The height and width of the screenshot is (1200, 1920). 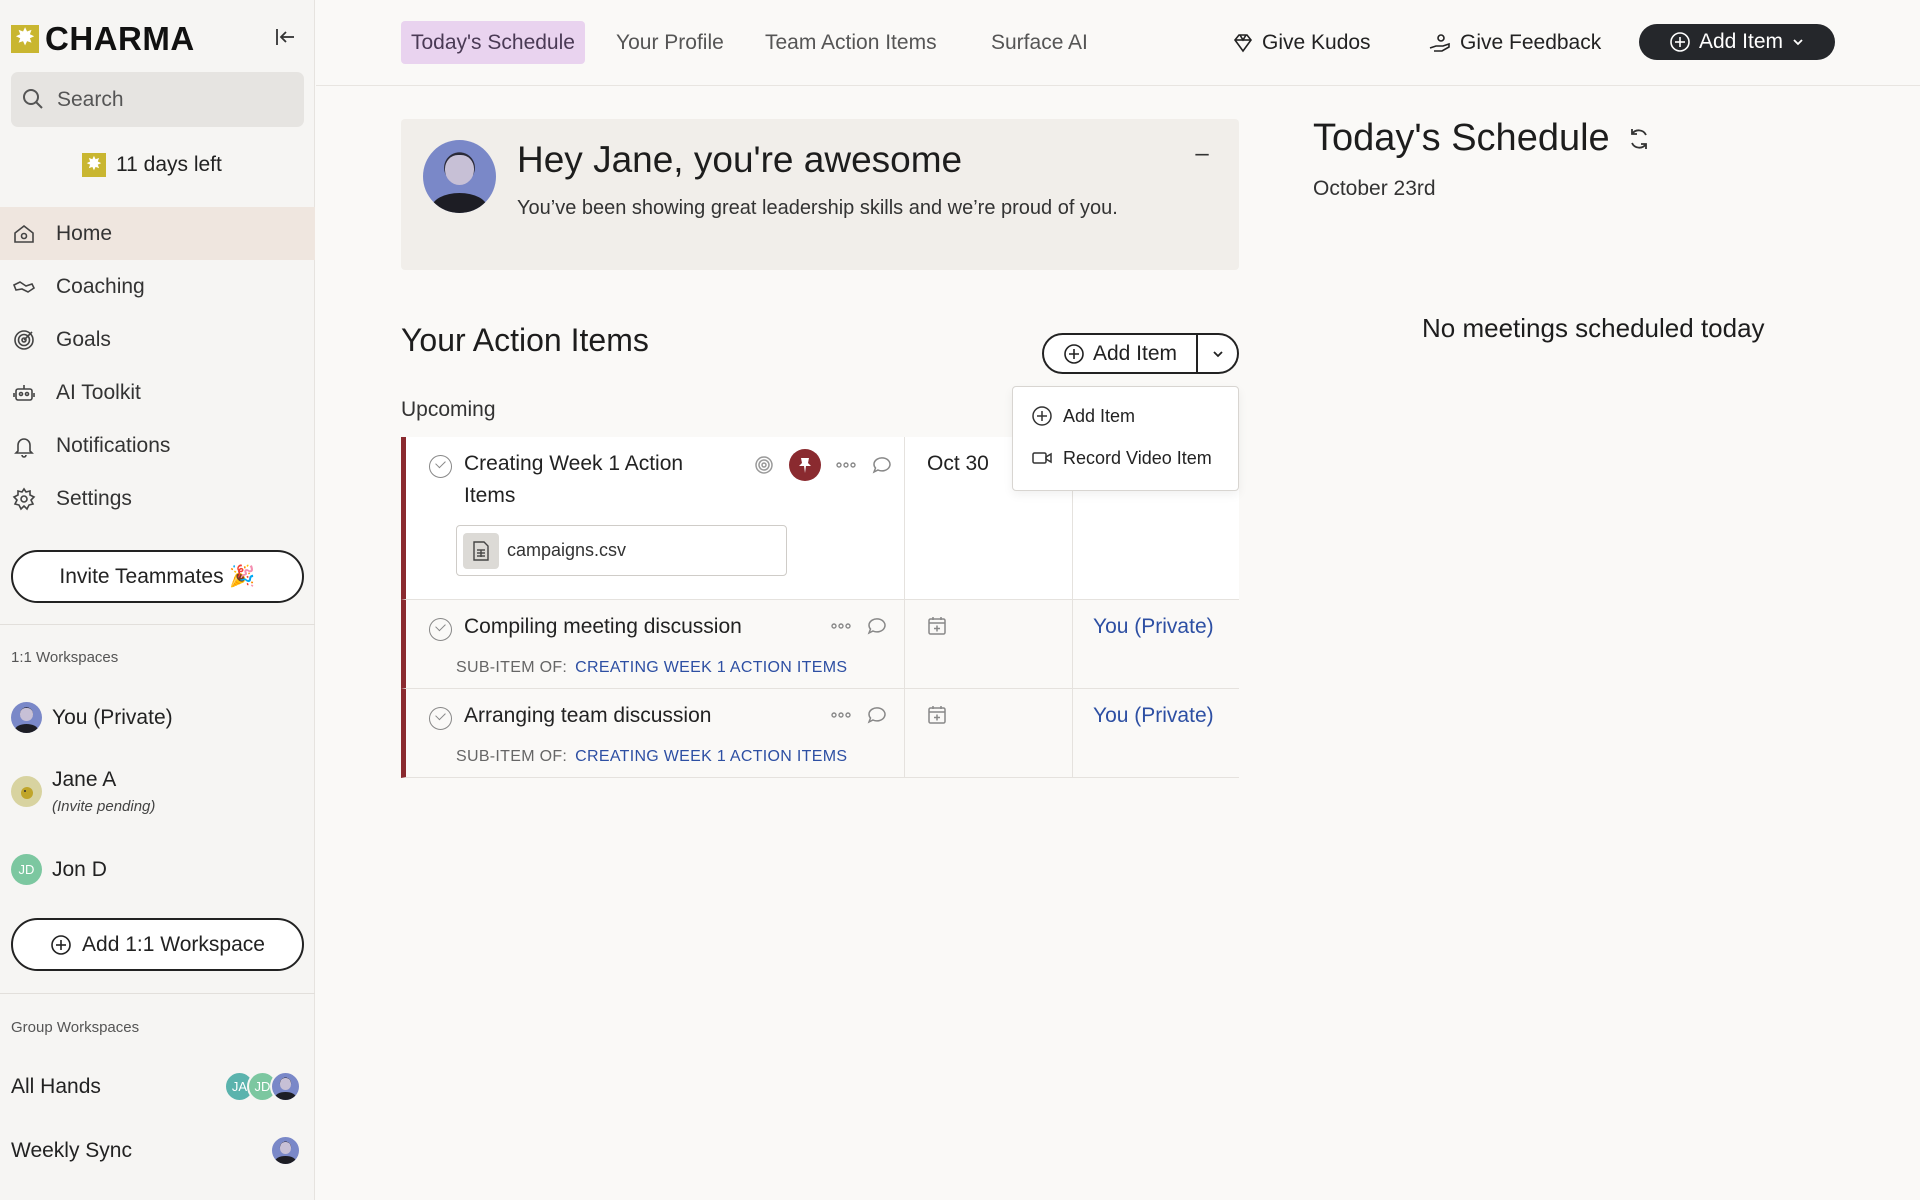 I want to click on tab-surface-ai: Surface AI, so click(x=1039, y=42).